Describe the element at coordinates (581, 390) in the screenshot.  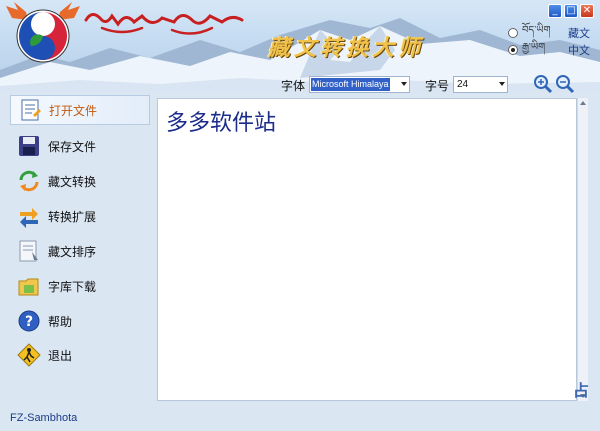
I see `watermark: 占` at that location.